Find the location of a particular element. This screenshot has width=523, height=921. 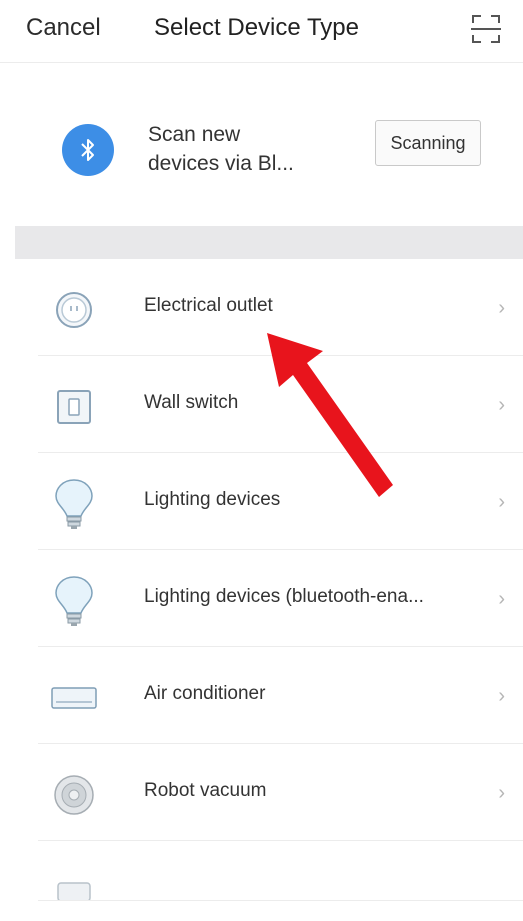

device-row-air-conditioner: Air conditioner › is located at coordinates (261, 695).